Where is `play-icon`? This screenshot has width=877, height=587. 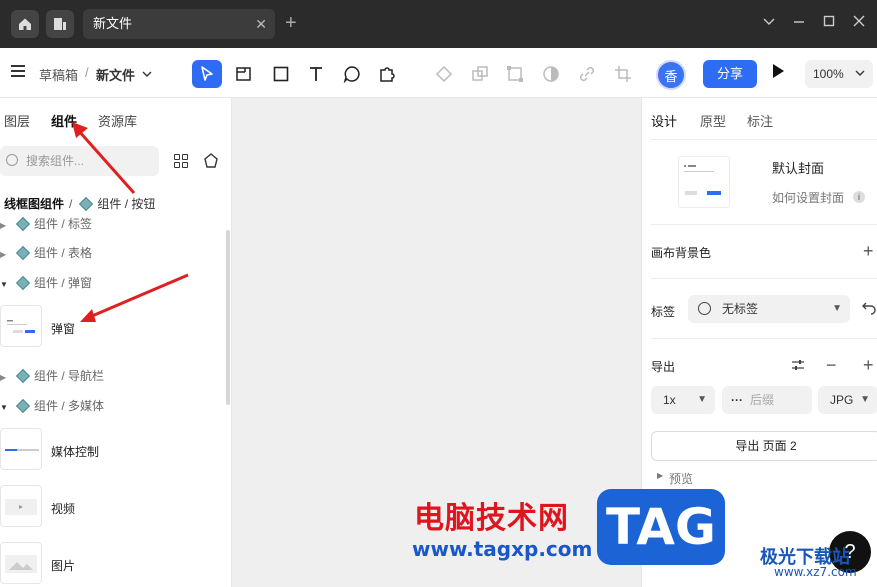
play-icon is located at coordinates (778, 71).